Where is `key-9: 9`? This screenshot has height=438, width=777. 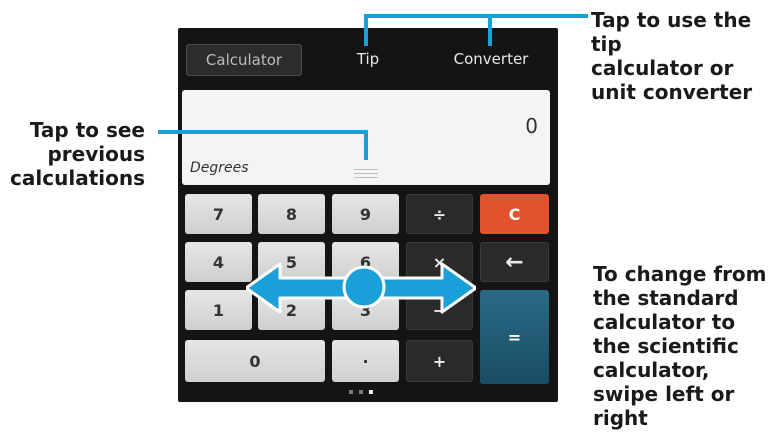 key-9: 9 is located at coordinates (365, 214).